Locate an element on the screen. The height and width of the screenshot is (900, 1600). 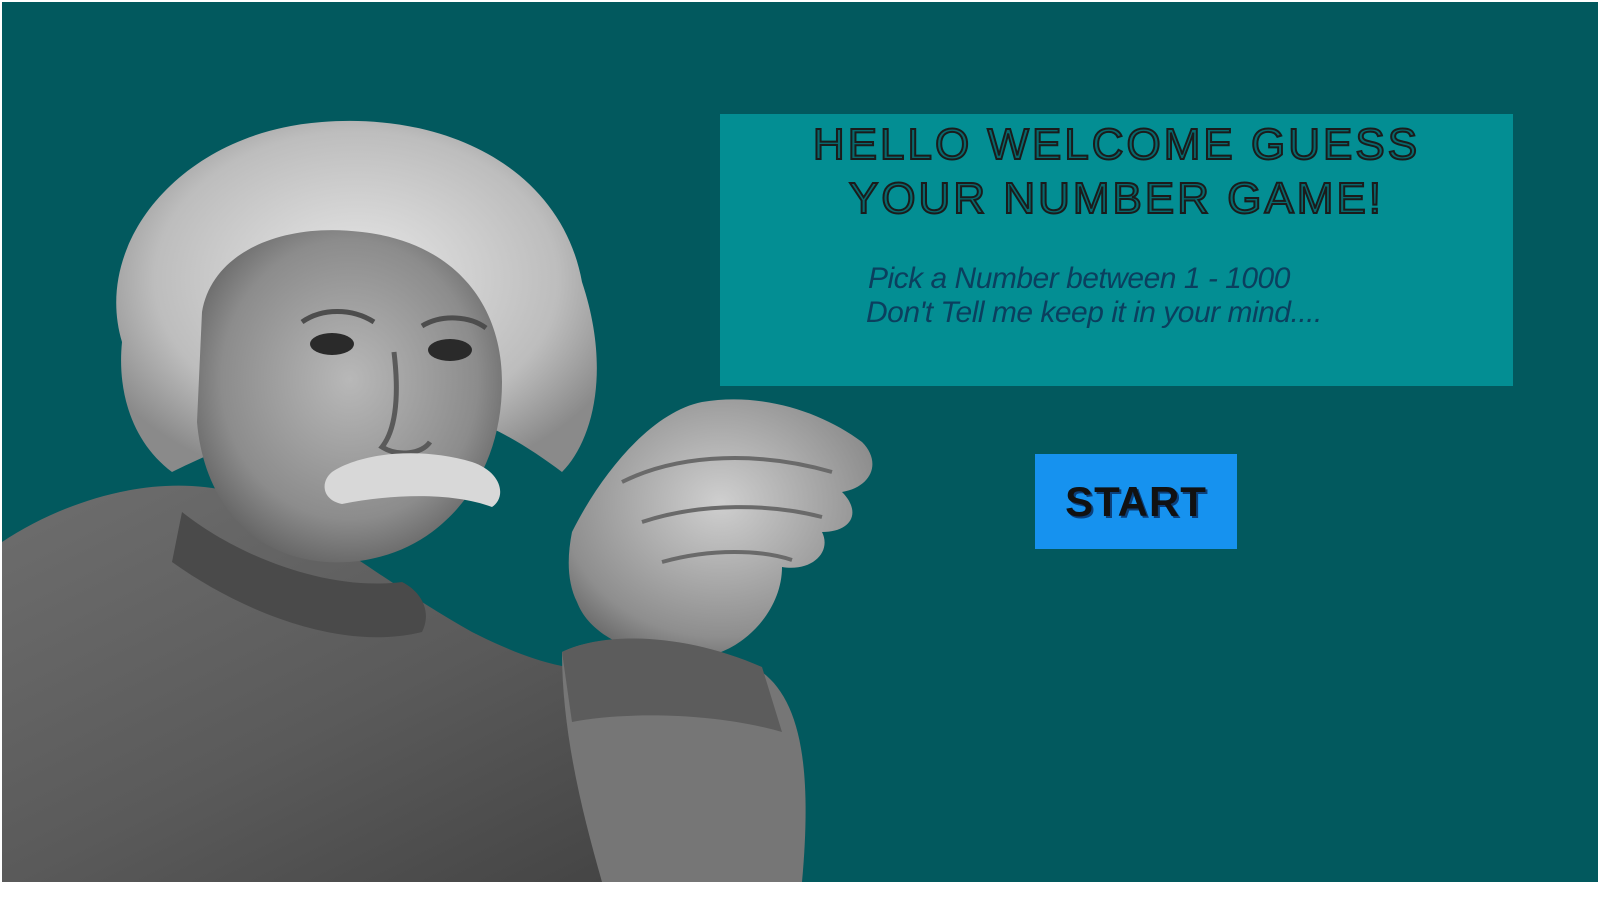
start-button: START is located at coordinates (1136, 501).